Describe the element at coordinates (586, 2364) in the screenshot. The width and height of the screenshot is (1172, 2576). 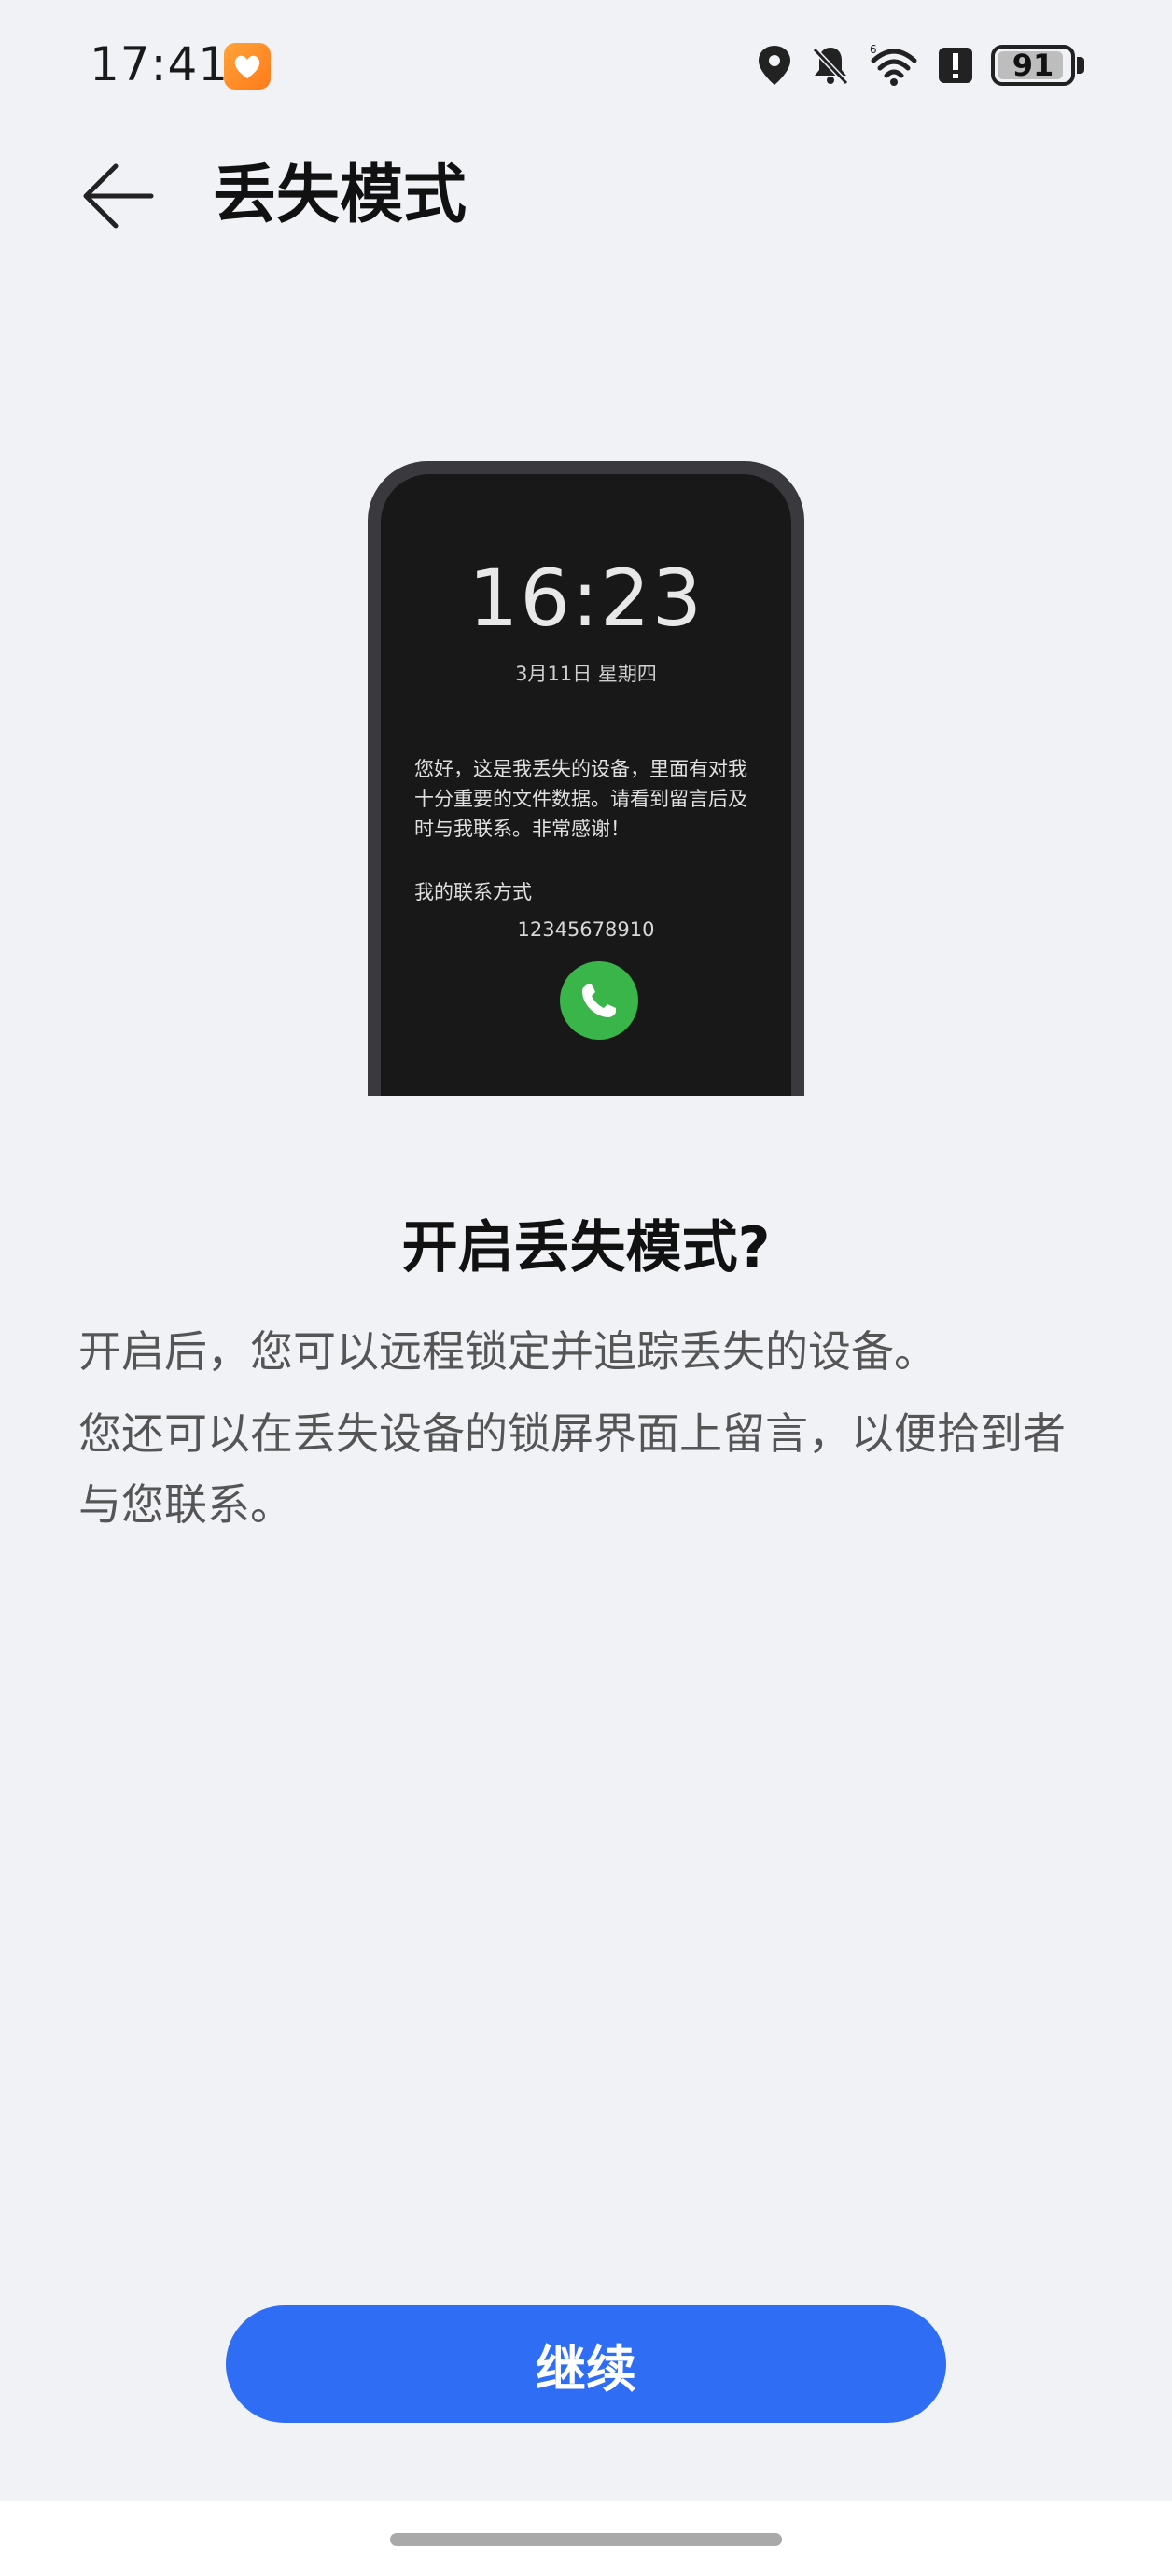
I see `continue-button: 继续` at that location.